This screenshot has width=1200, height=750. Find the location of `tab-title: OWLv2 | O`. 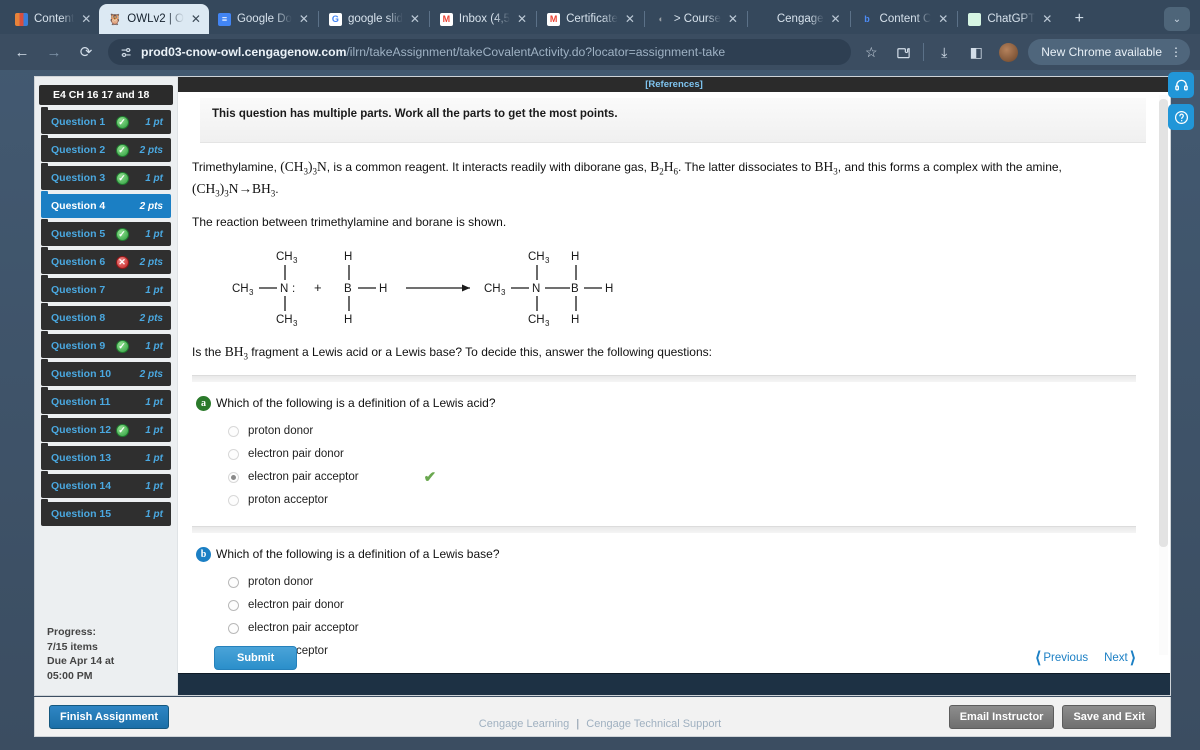

tab-title: OWLv2 | O is located at coordinates (155, 19).